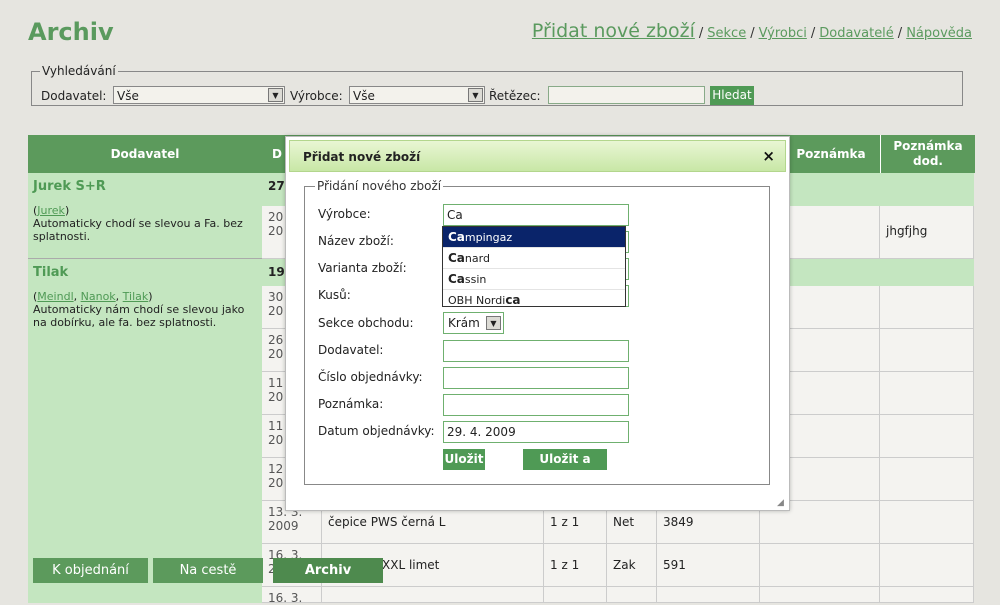 The height and width of the screenshot is (605, 1000). What do you see at coordinates (536, 432) in the screenshot?
I see `order-date-input: 29. 4. 2009` at bounding box center [536, 432].